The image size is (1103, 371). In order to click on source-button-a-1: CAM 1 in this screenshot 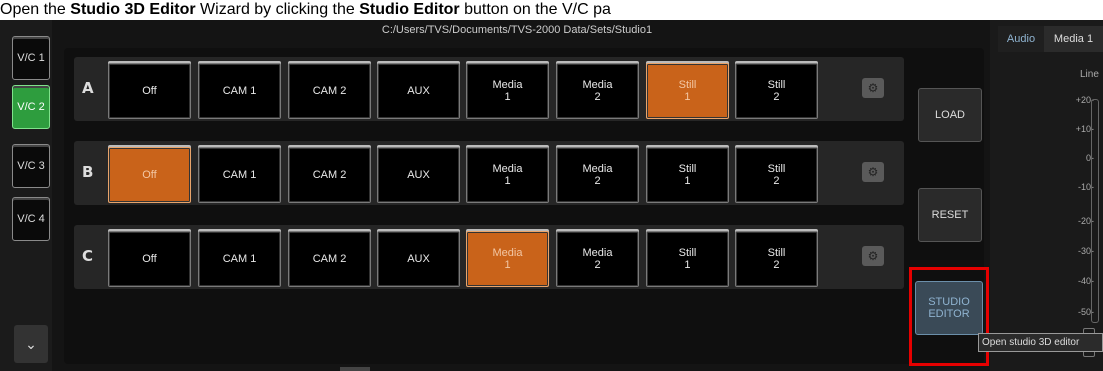, I will do `click(239, 91)`.